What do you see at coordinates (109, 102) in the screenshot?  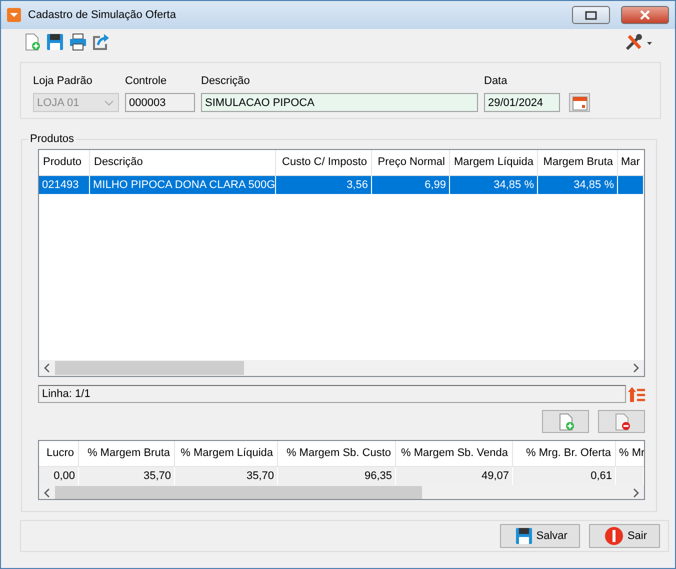 I see `caret-icon` at bounding box center [109, 102].